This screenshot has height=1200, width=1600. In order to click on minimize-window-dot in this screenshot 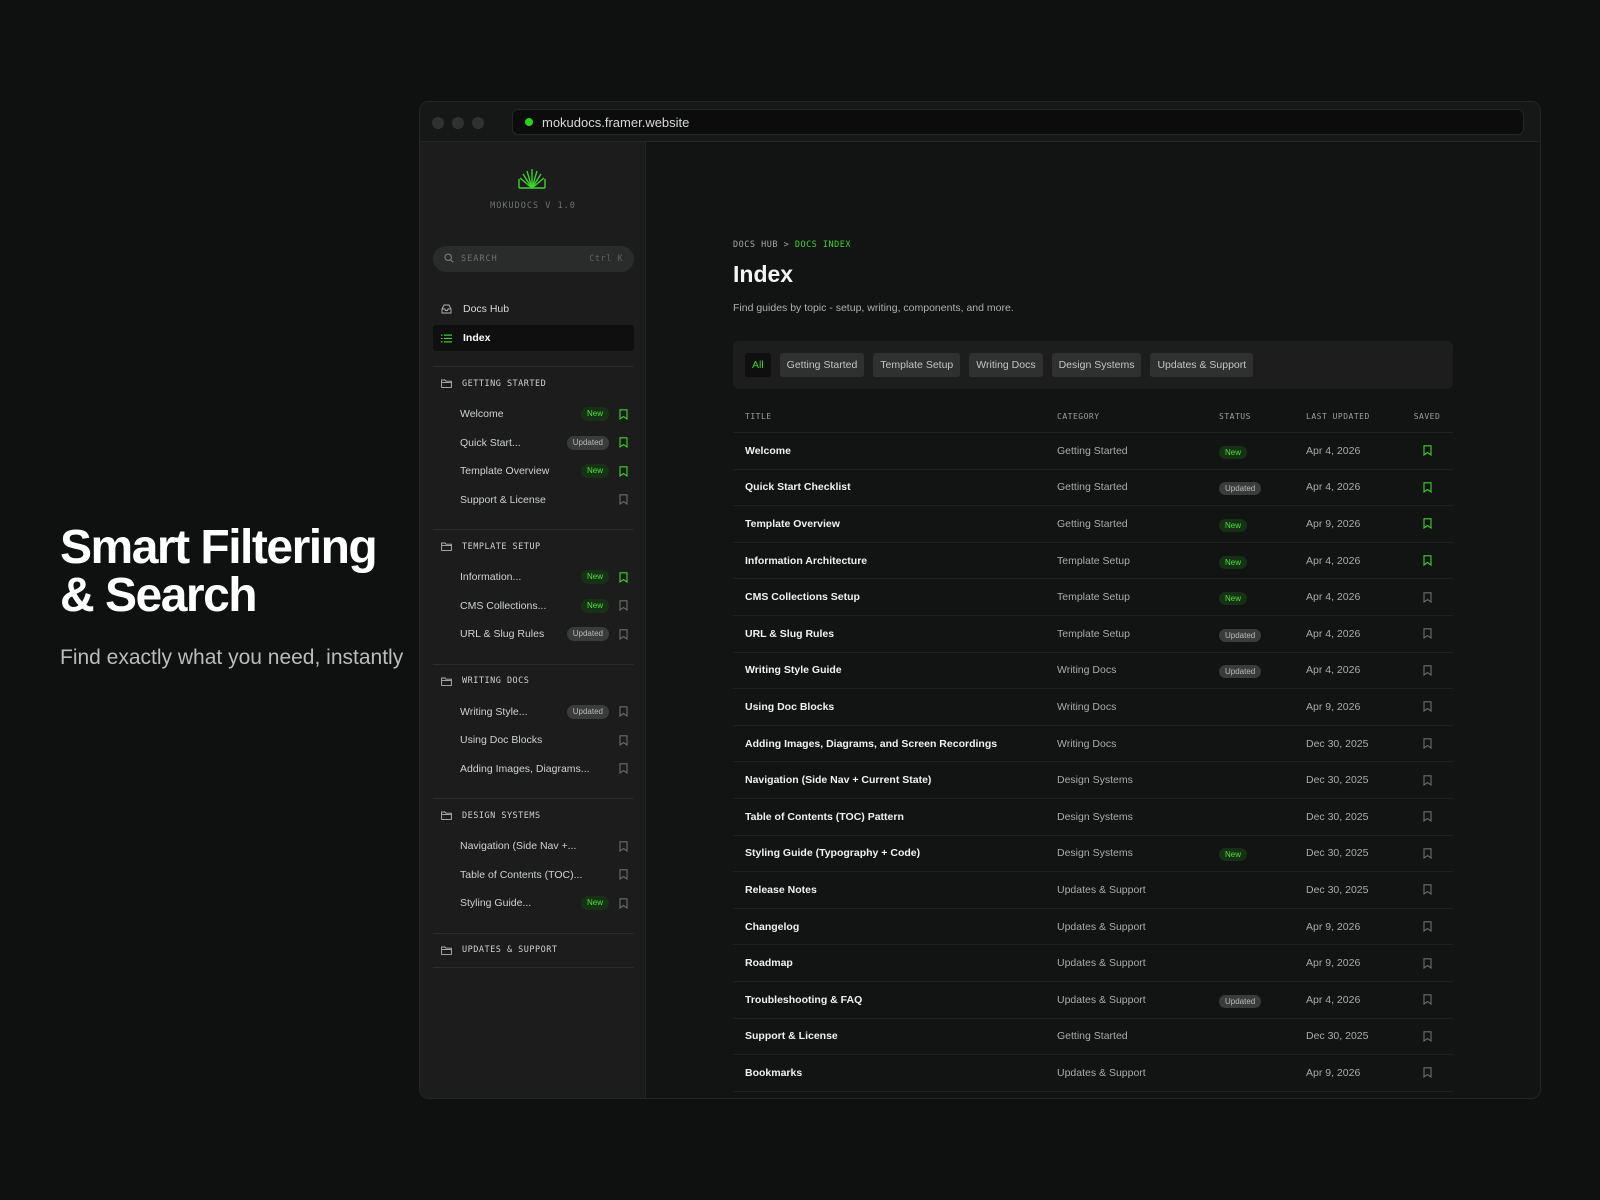, I will do `click(458, 123)`.